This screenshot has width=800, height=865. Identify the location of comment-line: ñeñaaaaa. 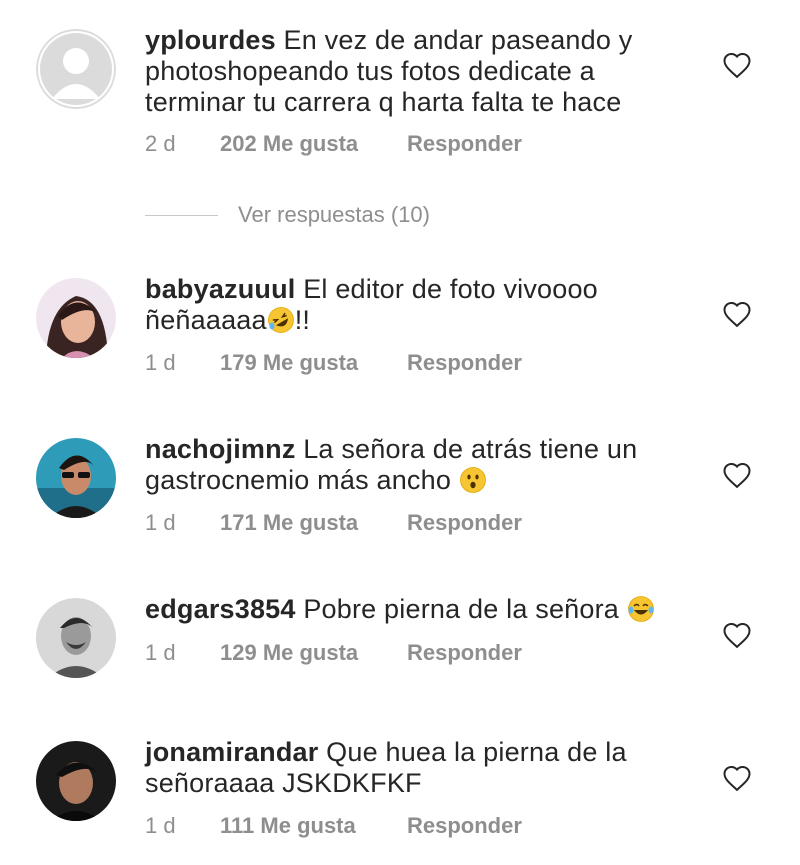
(206, 320).